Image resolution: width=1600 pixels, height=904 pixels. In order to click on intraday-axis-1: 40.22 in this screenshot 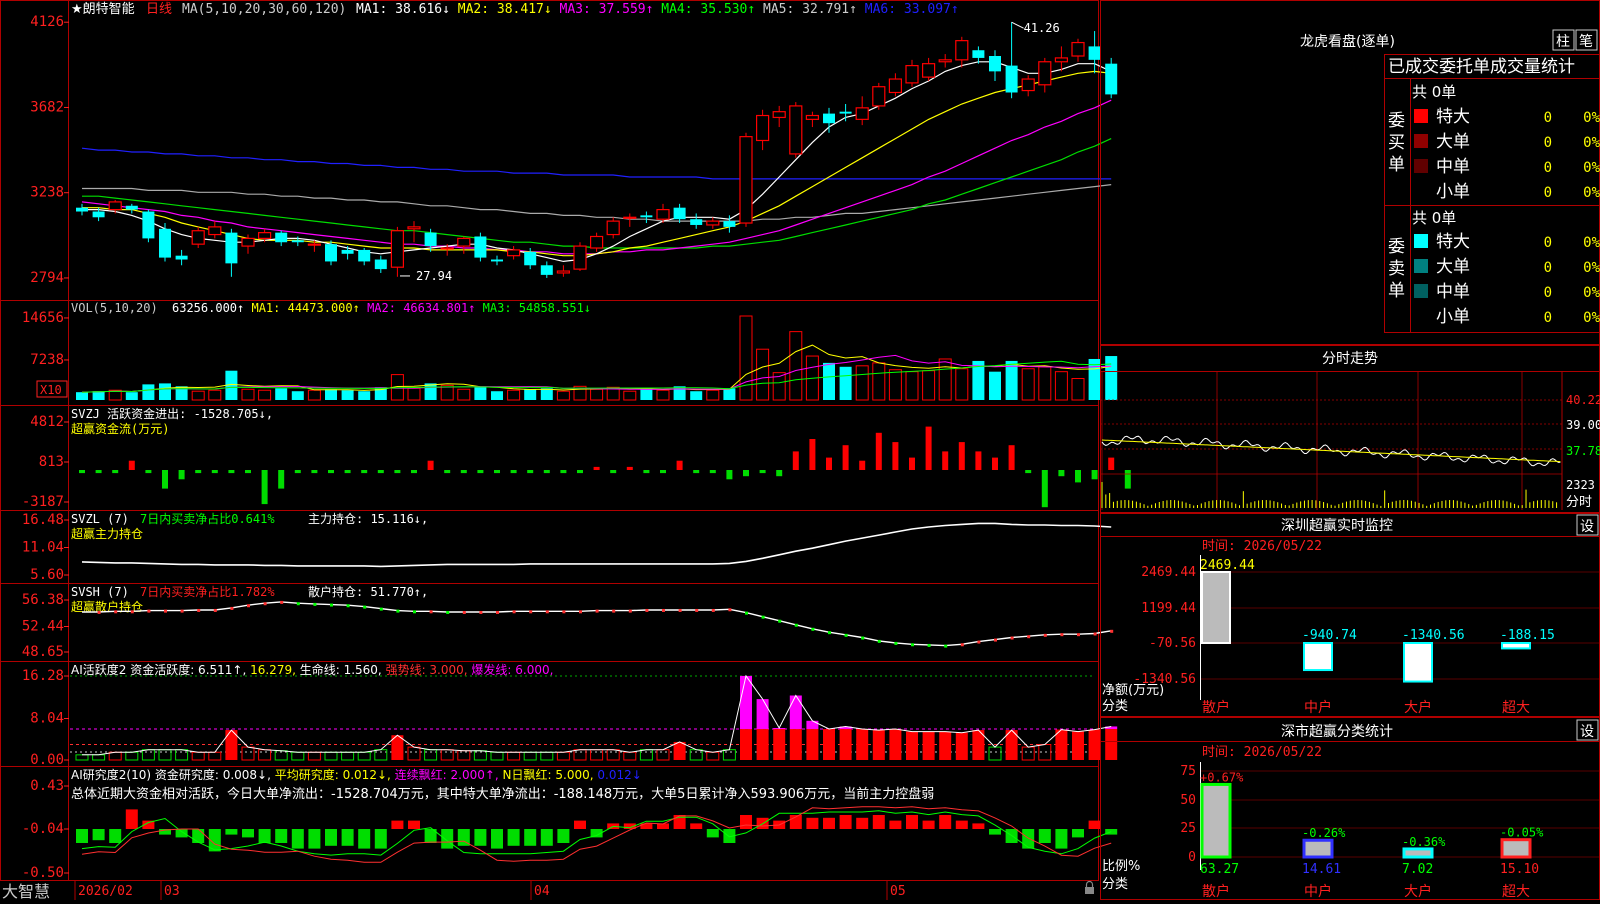, I will do `click(1583, 400)`.